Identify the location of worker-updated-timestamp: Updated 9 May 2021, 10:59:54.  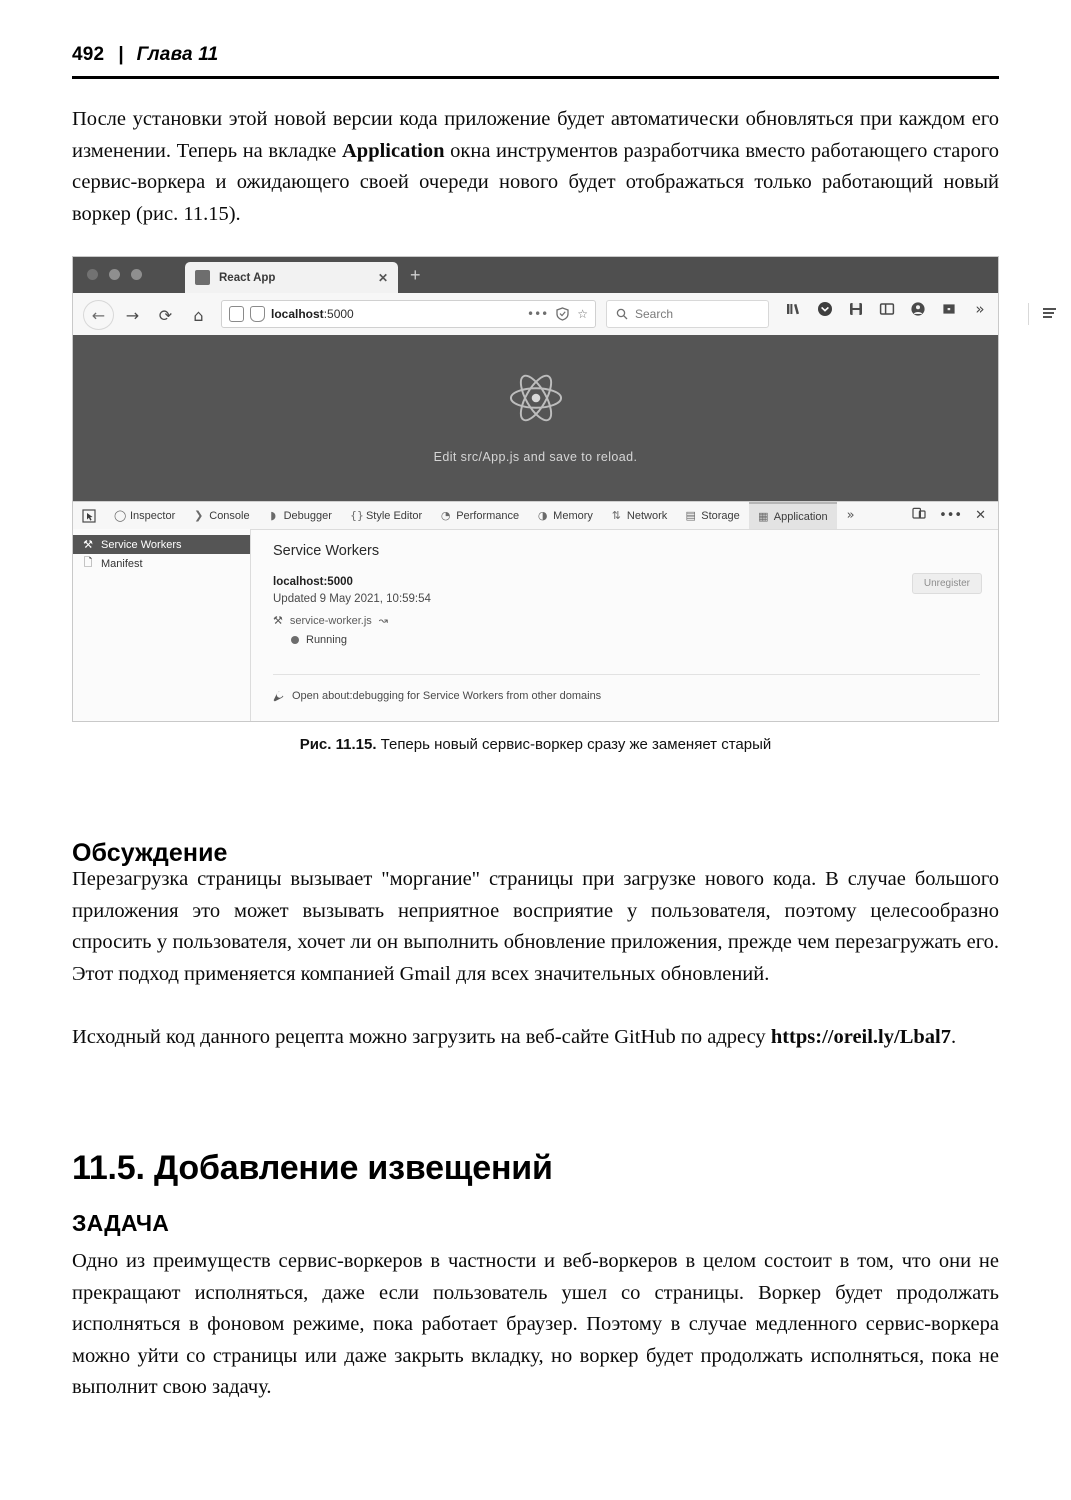
(352, 599).